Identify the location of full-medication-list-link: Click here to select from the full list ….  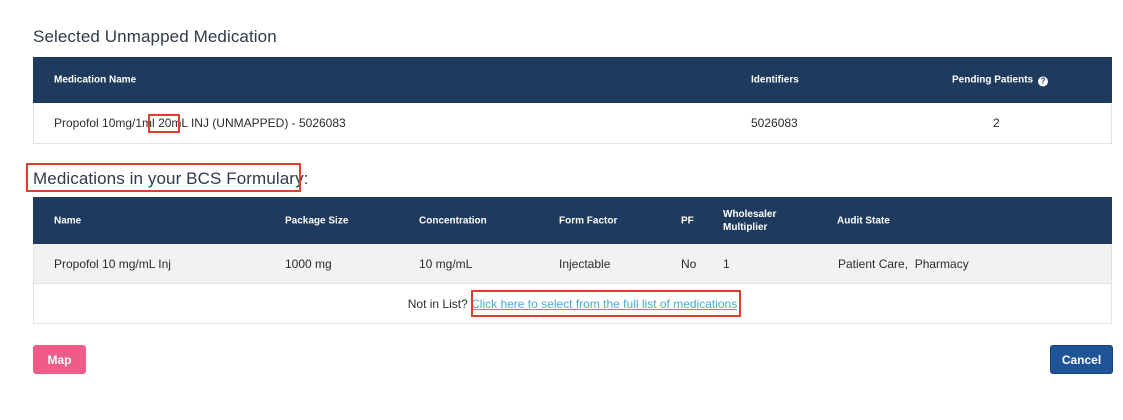
(604, 304).